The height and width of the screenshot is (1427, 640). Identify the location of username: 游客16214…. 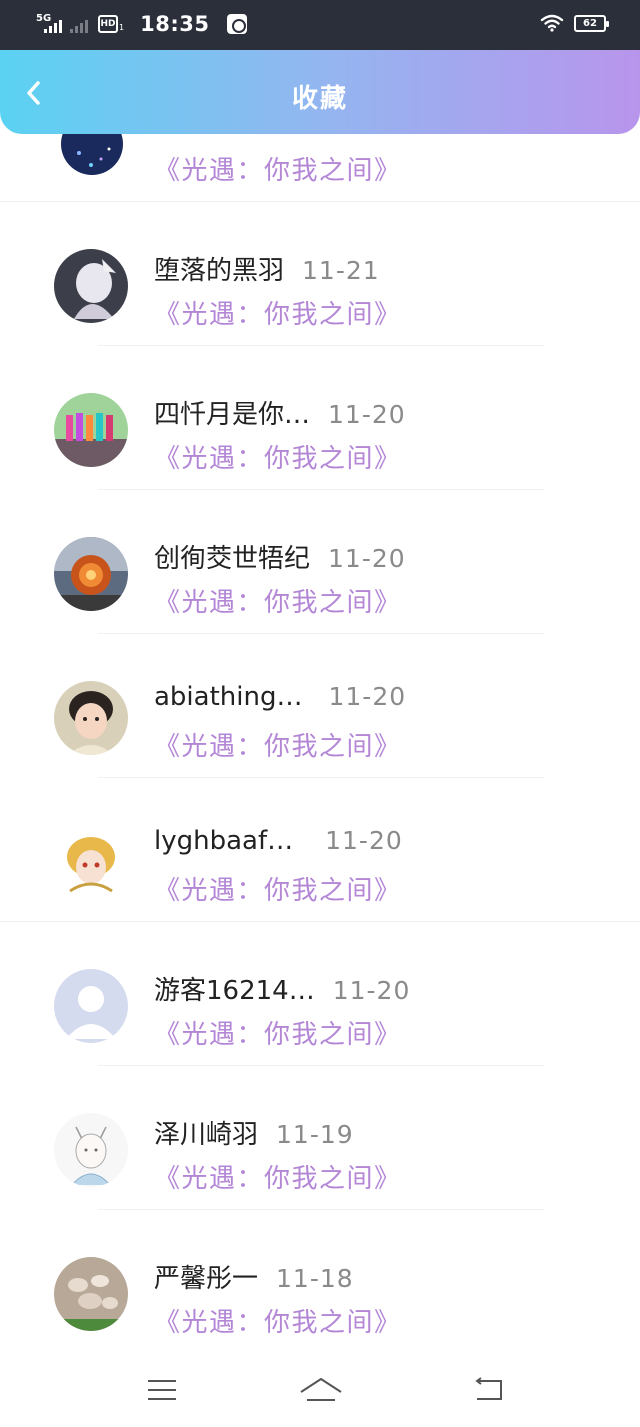
(234, 991).